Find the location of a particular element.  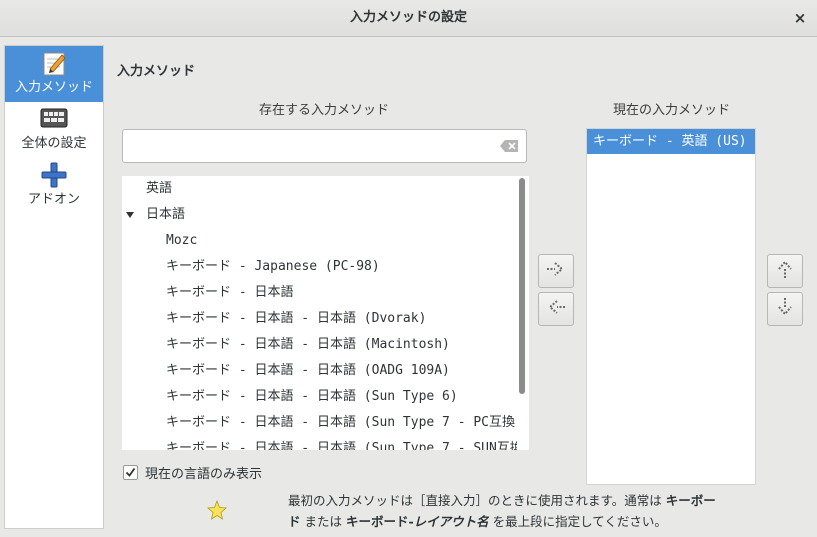

add-method-button is located at coordinates (556, 271).